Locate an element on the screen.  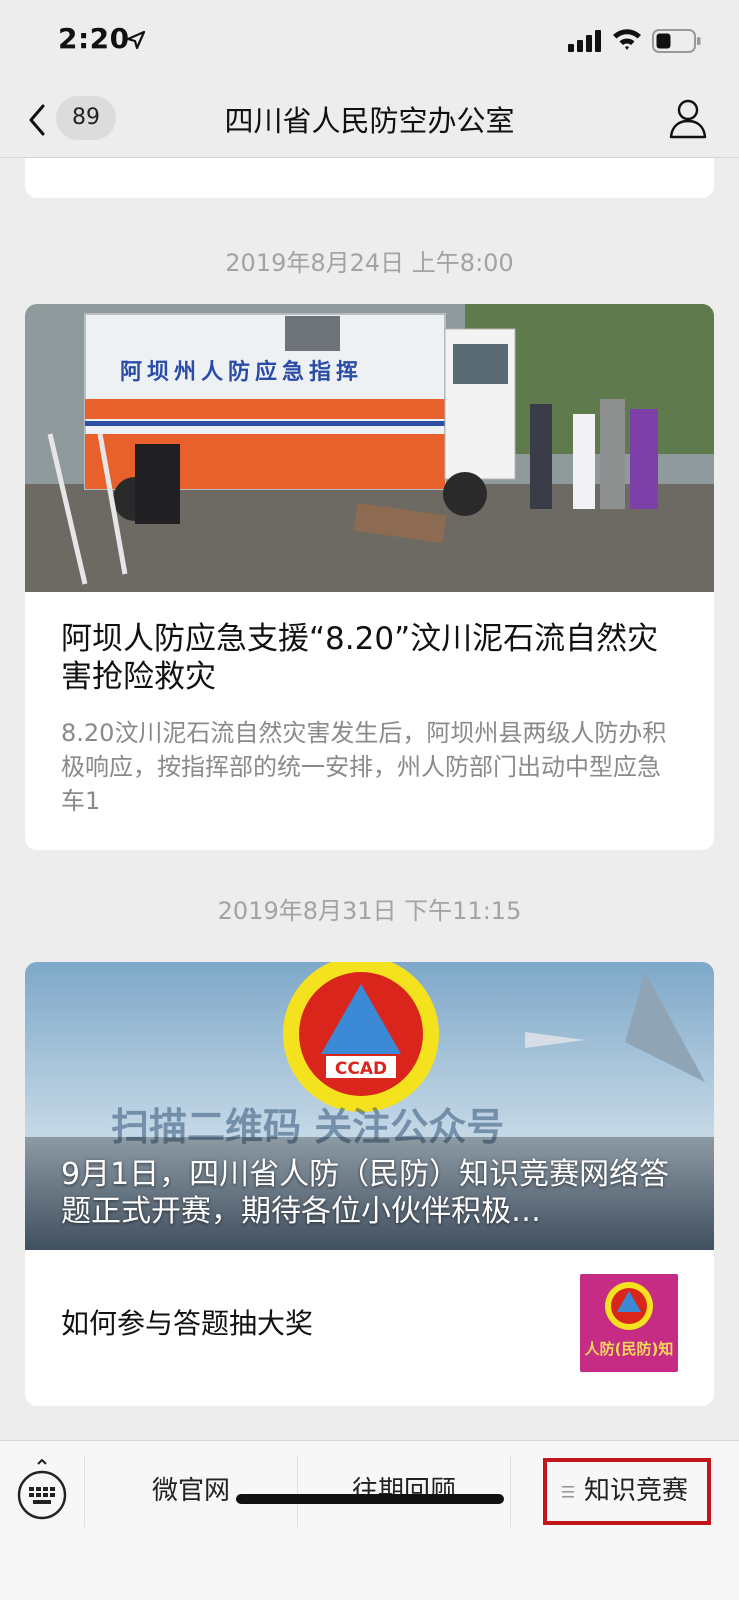
status-bar: 2:20 is located at coordinates (369, 41).